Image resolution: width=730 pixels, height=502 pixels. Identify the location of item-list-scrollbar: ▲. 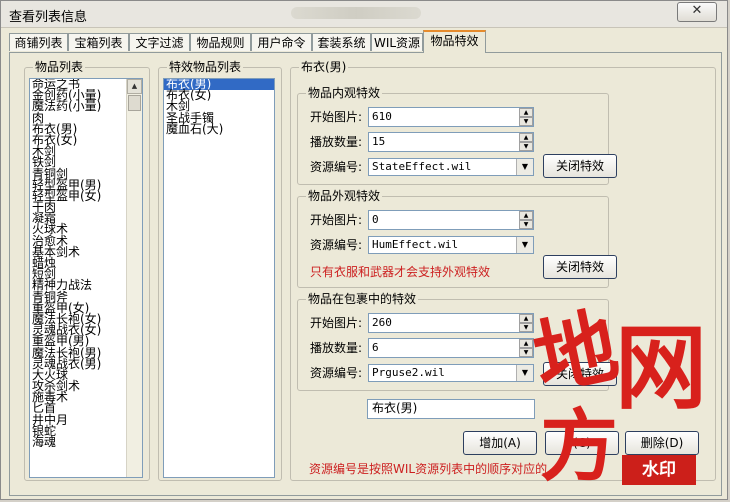
(134, 278).